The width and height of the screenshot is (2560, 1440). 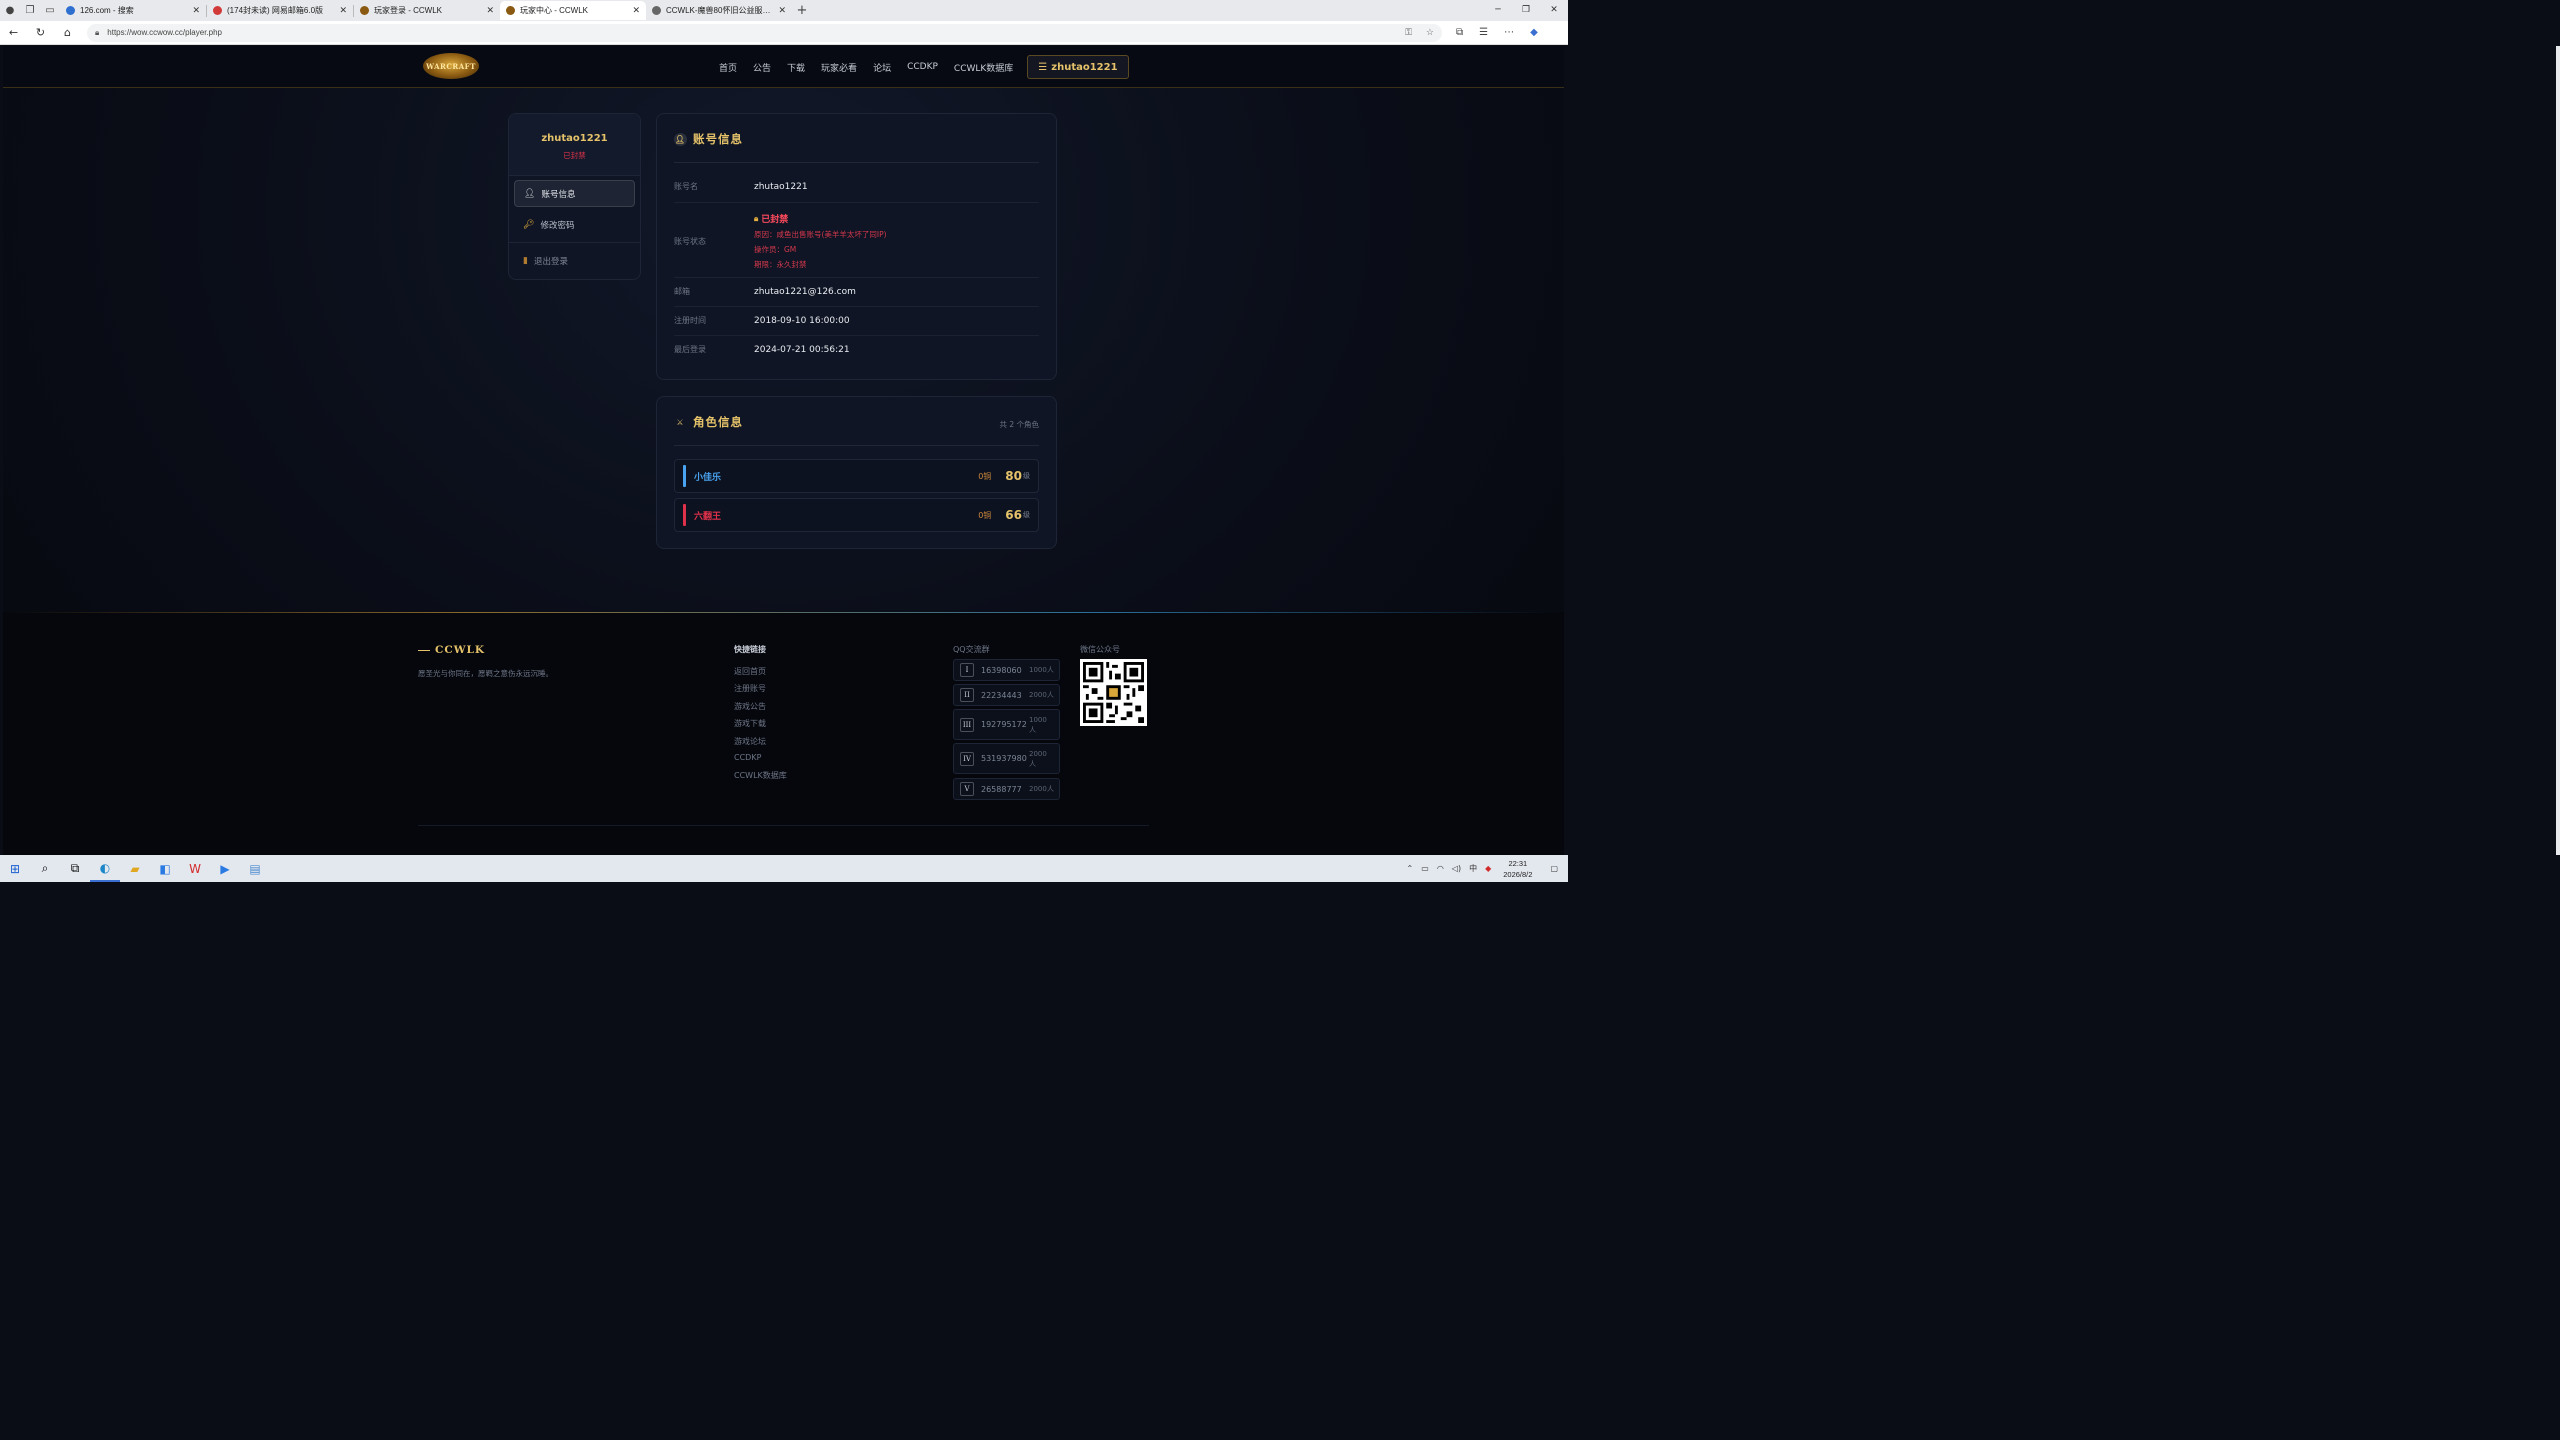 I want to click on card-title: ⚔ 角色信息, so click(x=708, y=422).